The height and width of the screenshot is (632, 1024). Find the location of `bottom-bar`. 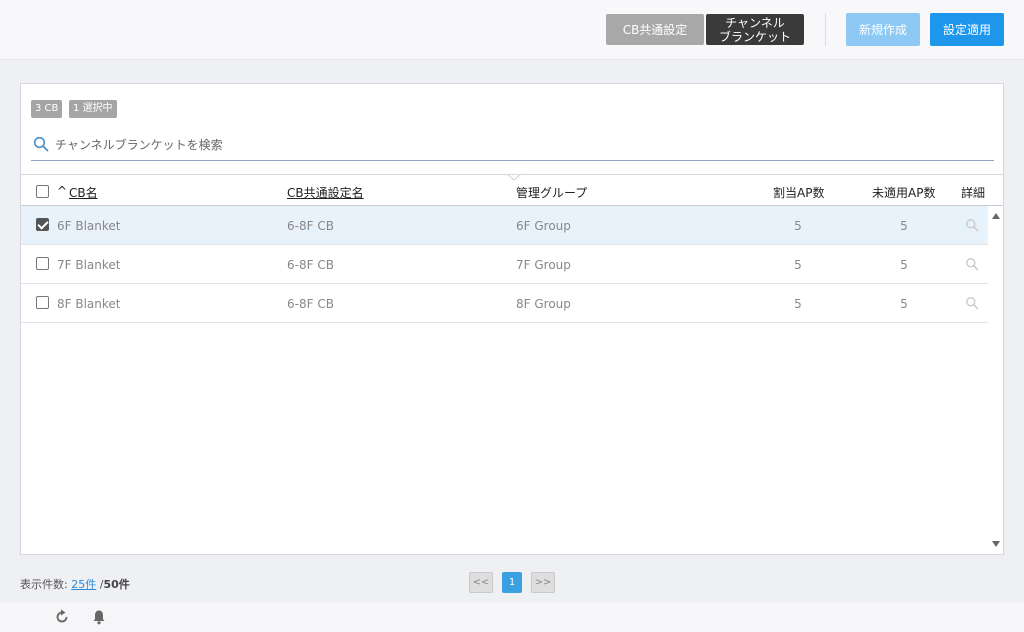

bottom-bar is located at coordinates (512, 617).